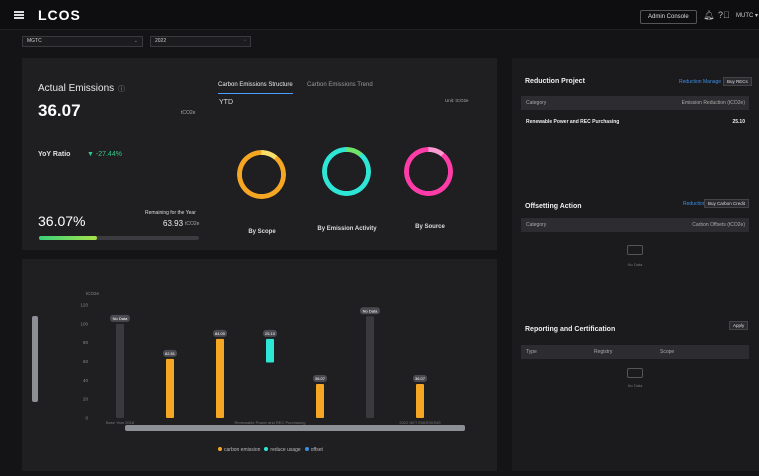 This screenshot has width=759, height=476. Describe the element at coordinates (86, 342) in the screenshot. I see `y-tick-label: 80` at that location.